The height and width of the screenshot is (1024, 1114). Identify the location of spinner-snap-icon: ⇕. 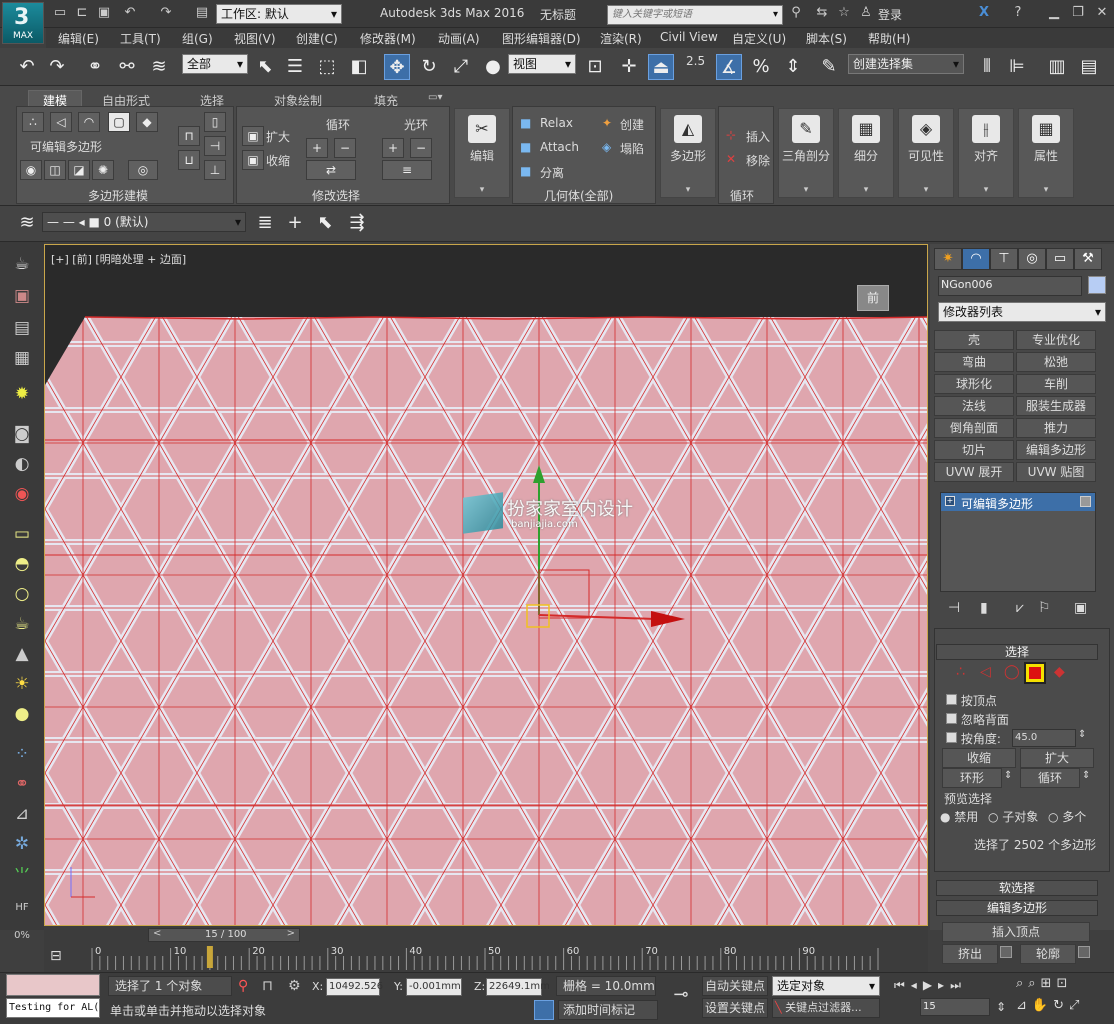
(793, 67).